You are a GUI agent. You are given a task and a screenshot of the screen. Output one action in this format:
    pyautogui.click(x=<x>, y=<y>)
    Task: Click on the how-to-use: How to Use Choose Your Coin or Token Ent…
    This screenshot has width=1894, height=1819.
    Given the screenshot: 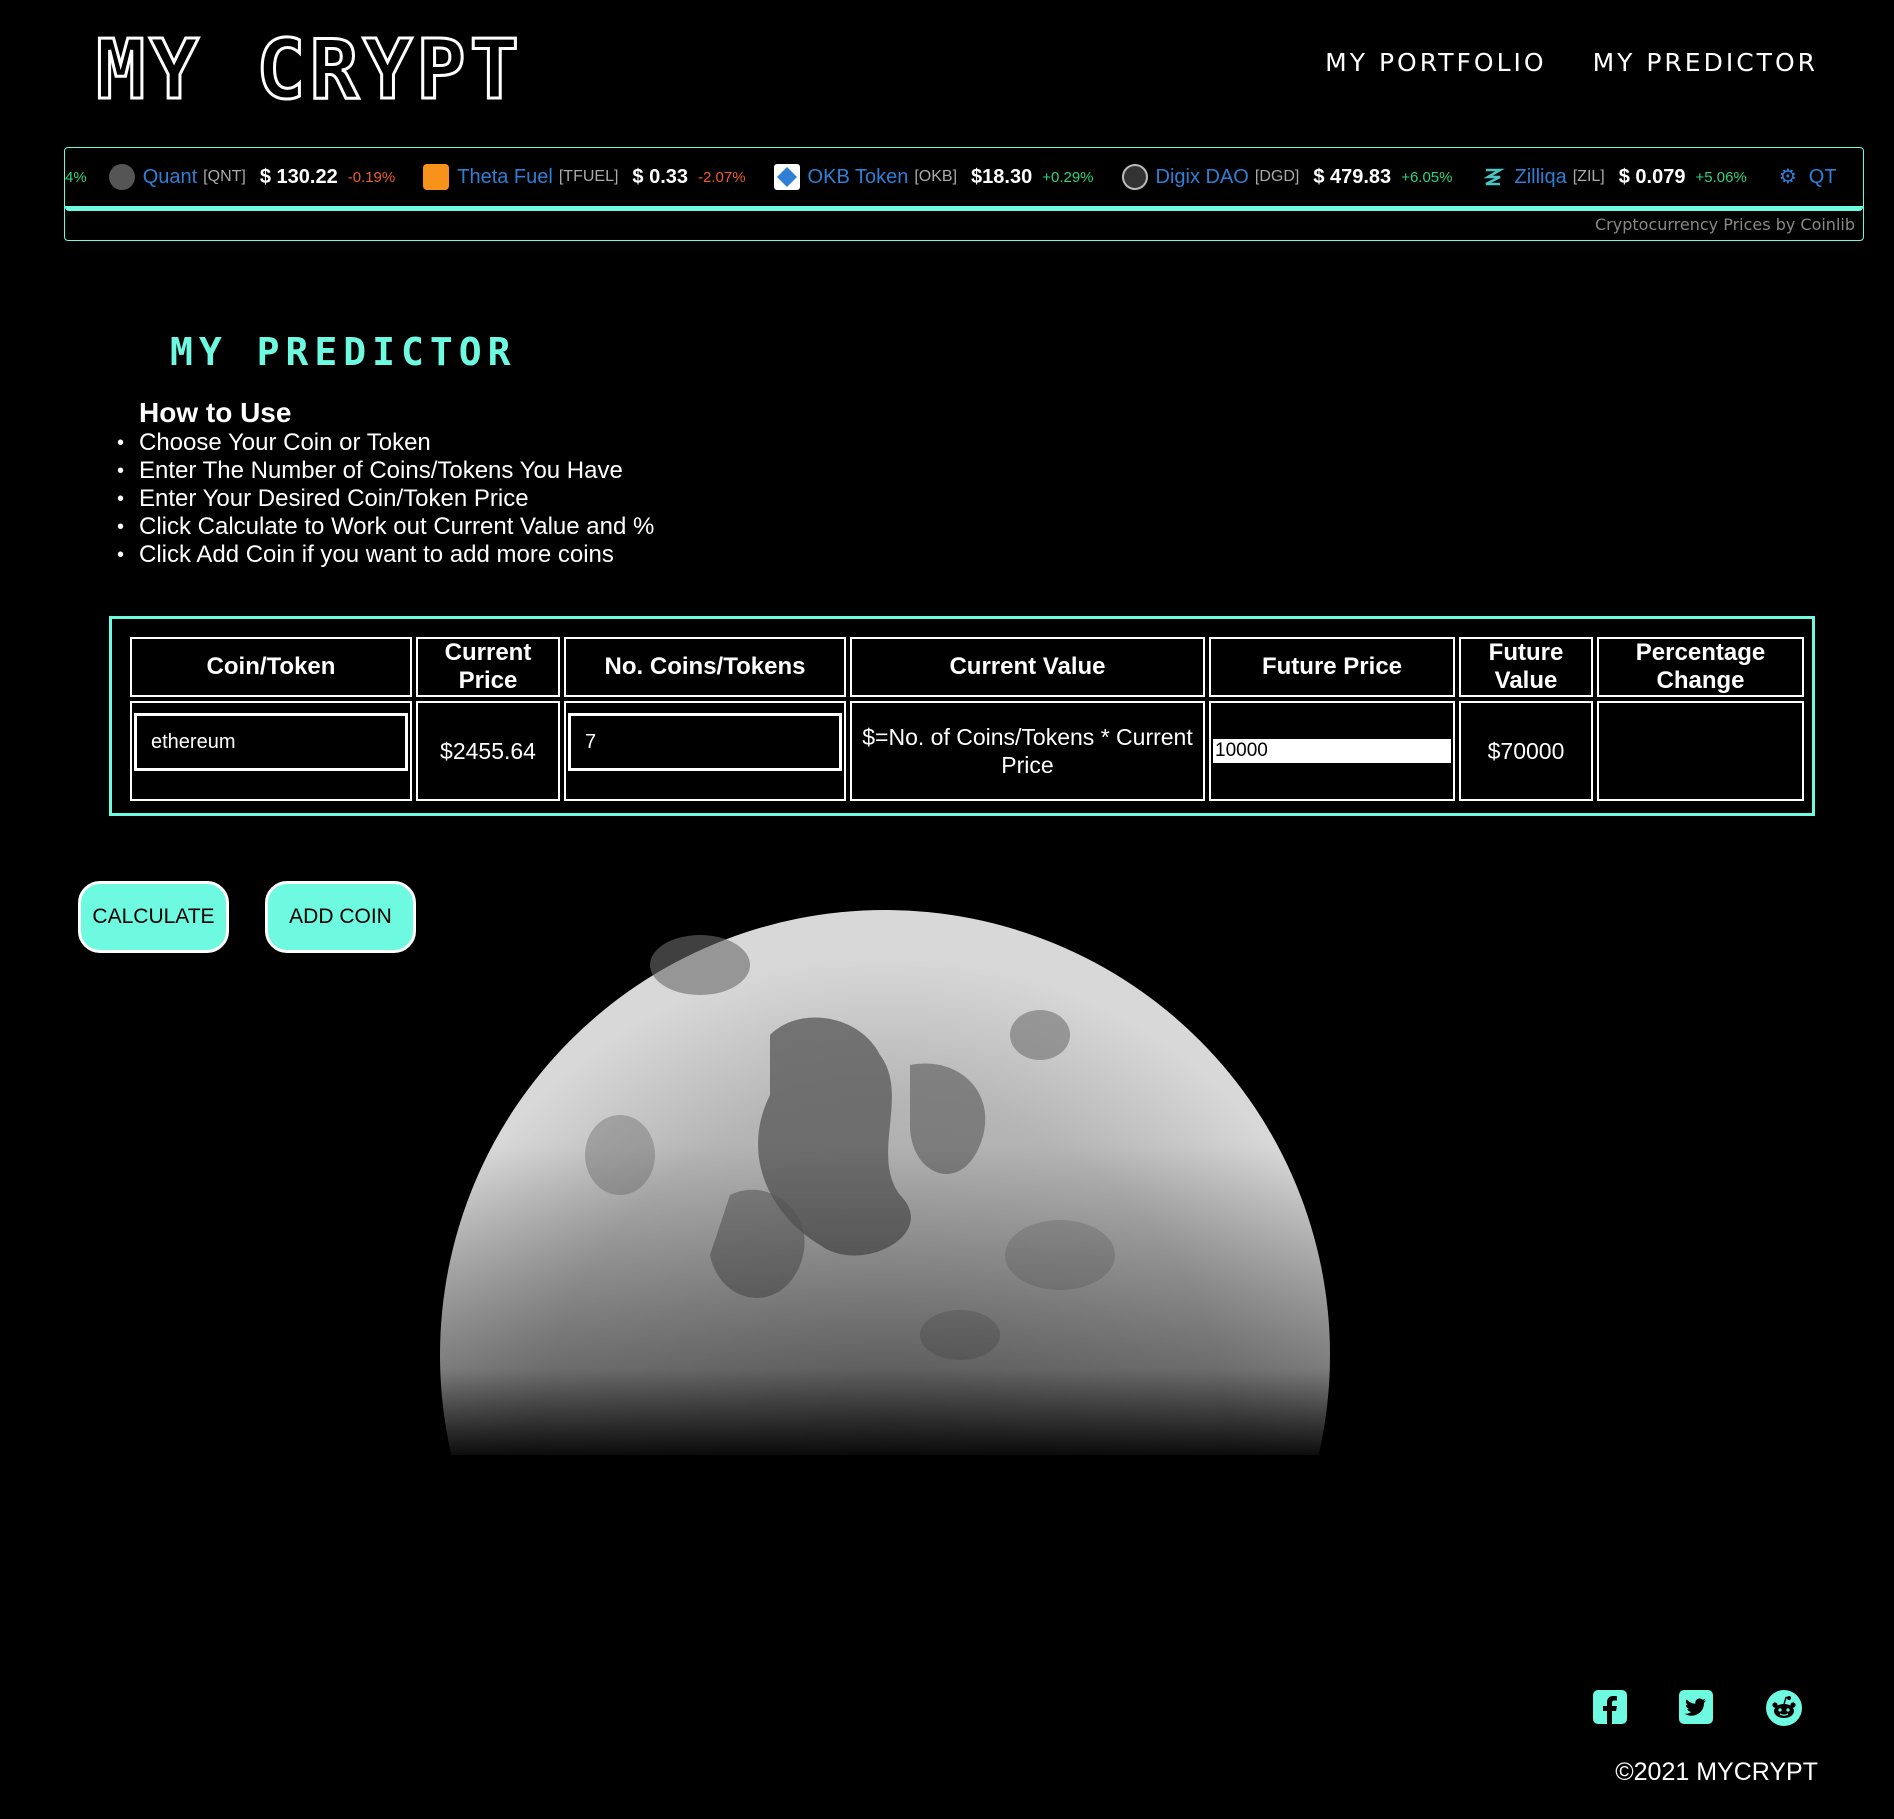 What is the action you would take?
    pyautogui.click(x=385, y=483)
    